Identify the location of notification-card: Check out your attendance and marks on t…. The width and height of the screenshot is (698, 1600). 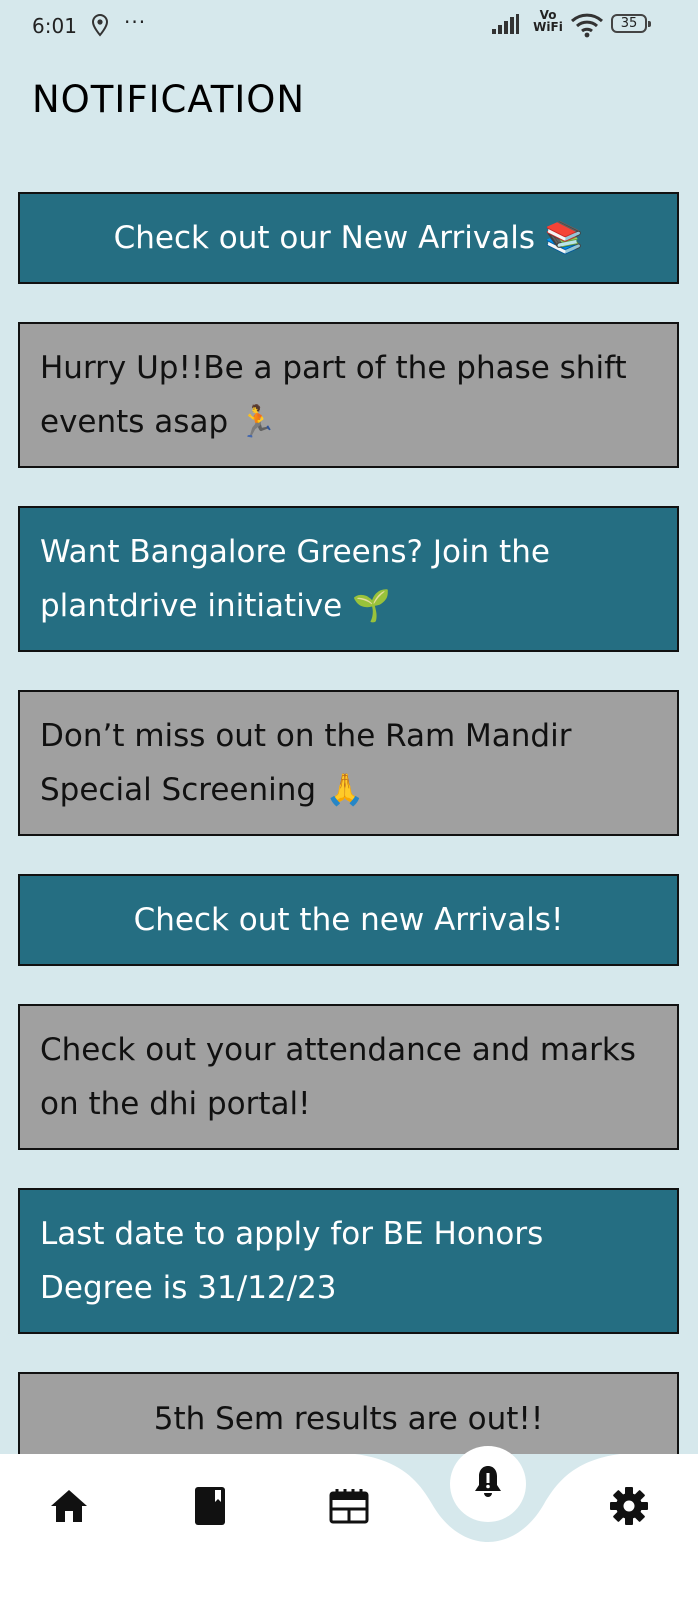
(348, 1077).